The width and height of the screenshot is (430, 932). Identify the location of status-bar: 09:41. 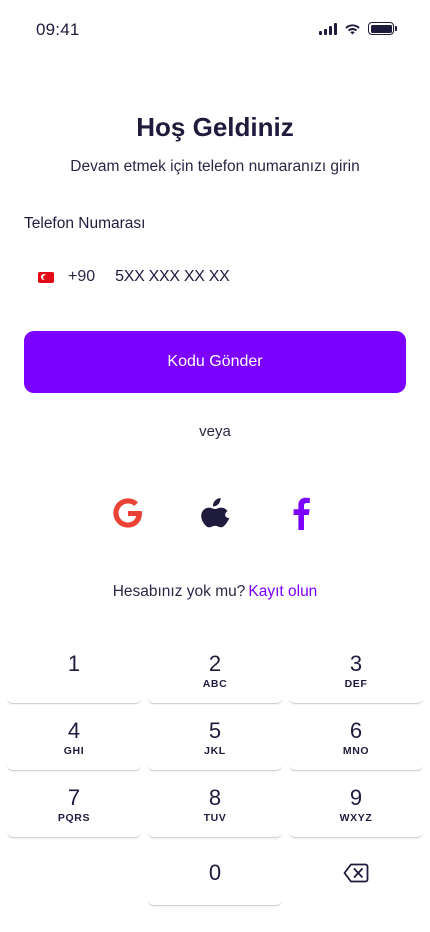
(215, 30).